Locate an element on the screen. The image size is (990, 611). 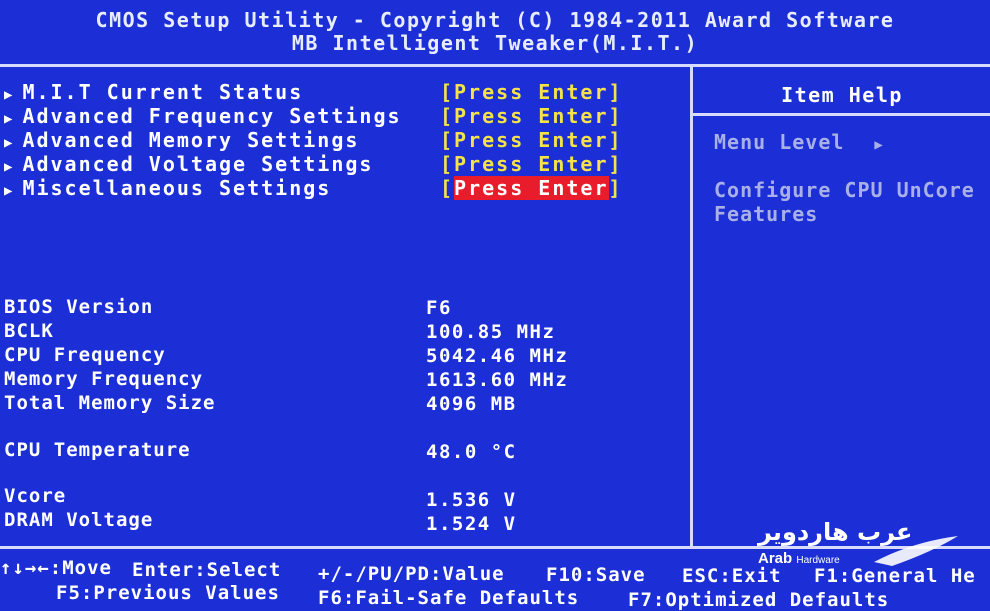
info-label-dram-voltage: DRAM Voltage is located at coordinates (79, 520).